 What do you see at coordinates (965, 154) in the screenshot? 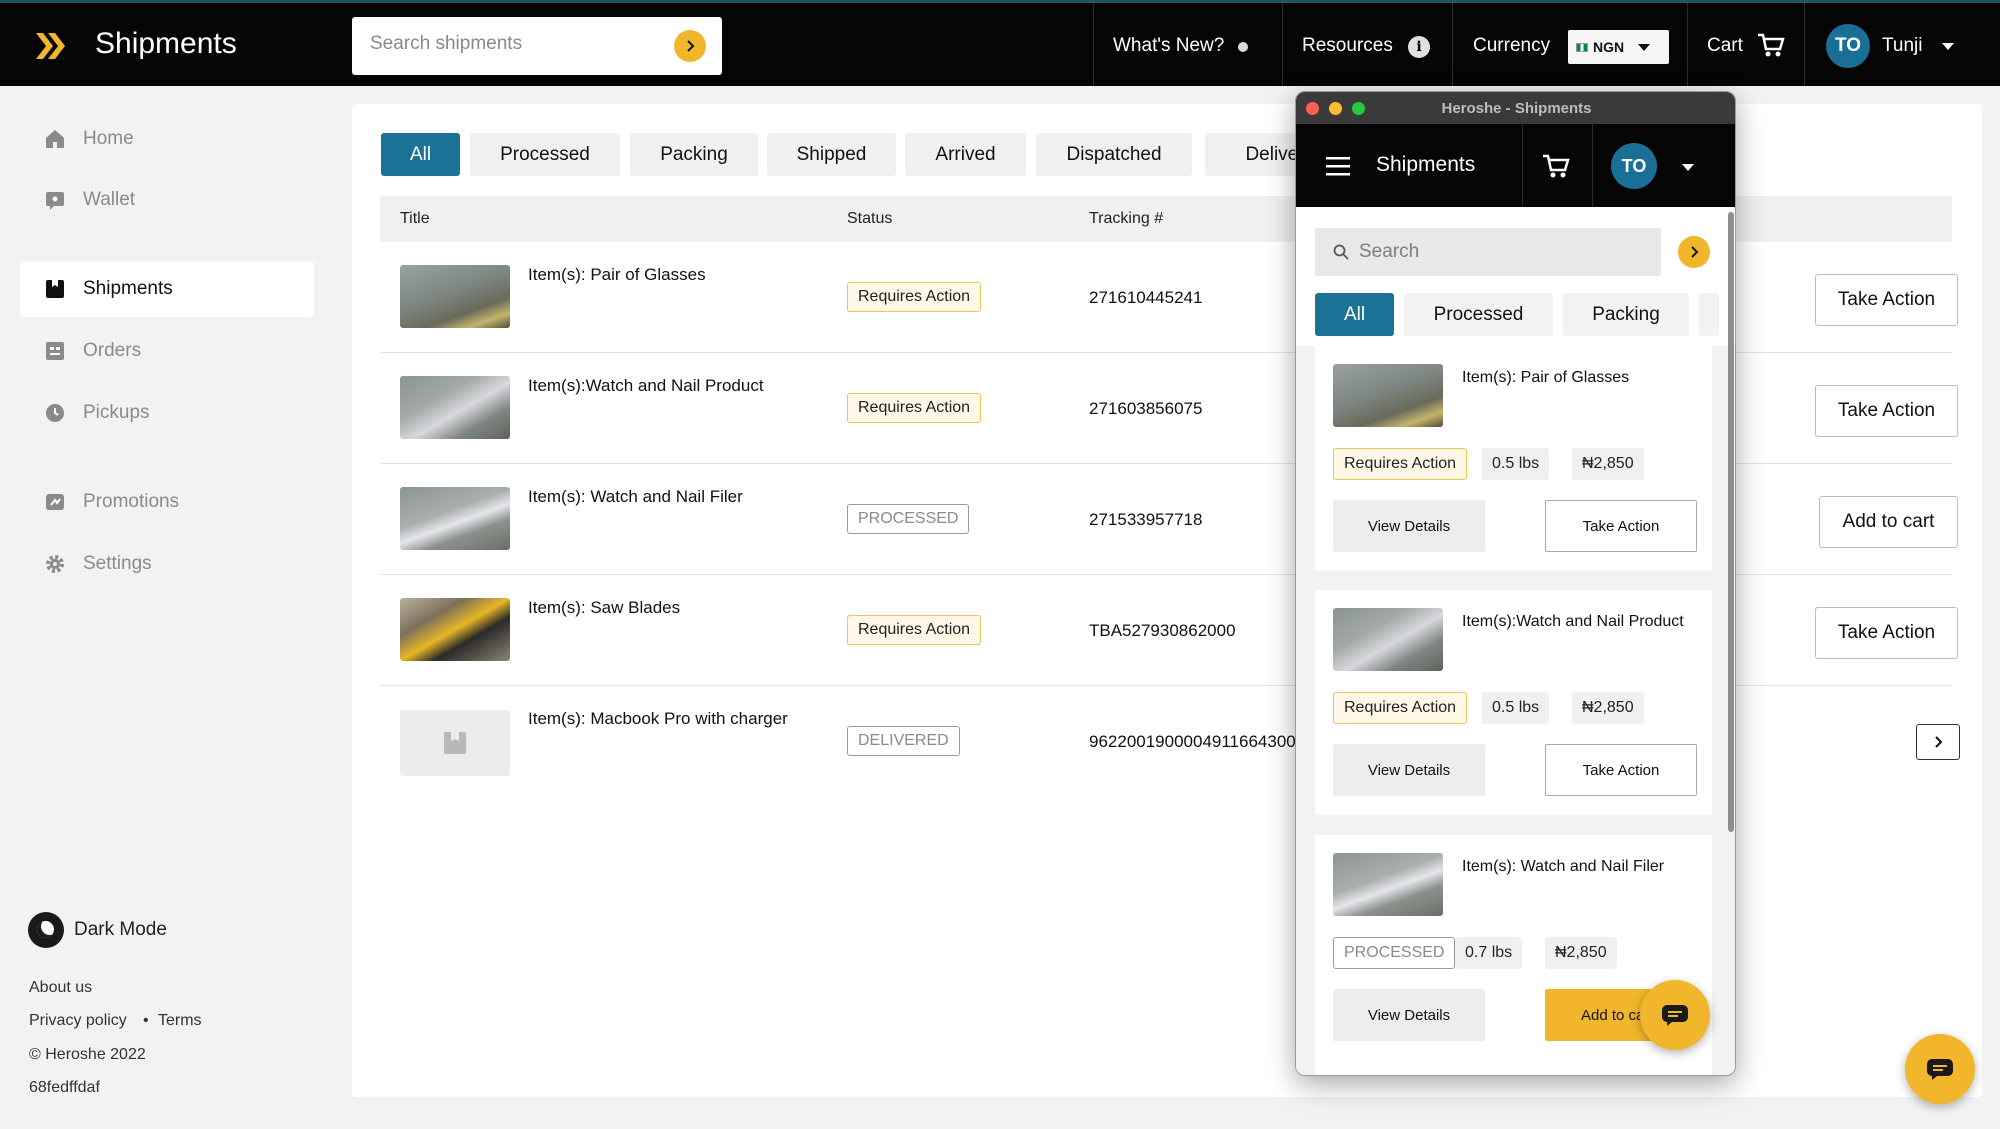
I see `tab-arrived: Arrived` at bounding box center [965, 154].